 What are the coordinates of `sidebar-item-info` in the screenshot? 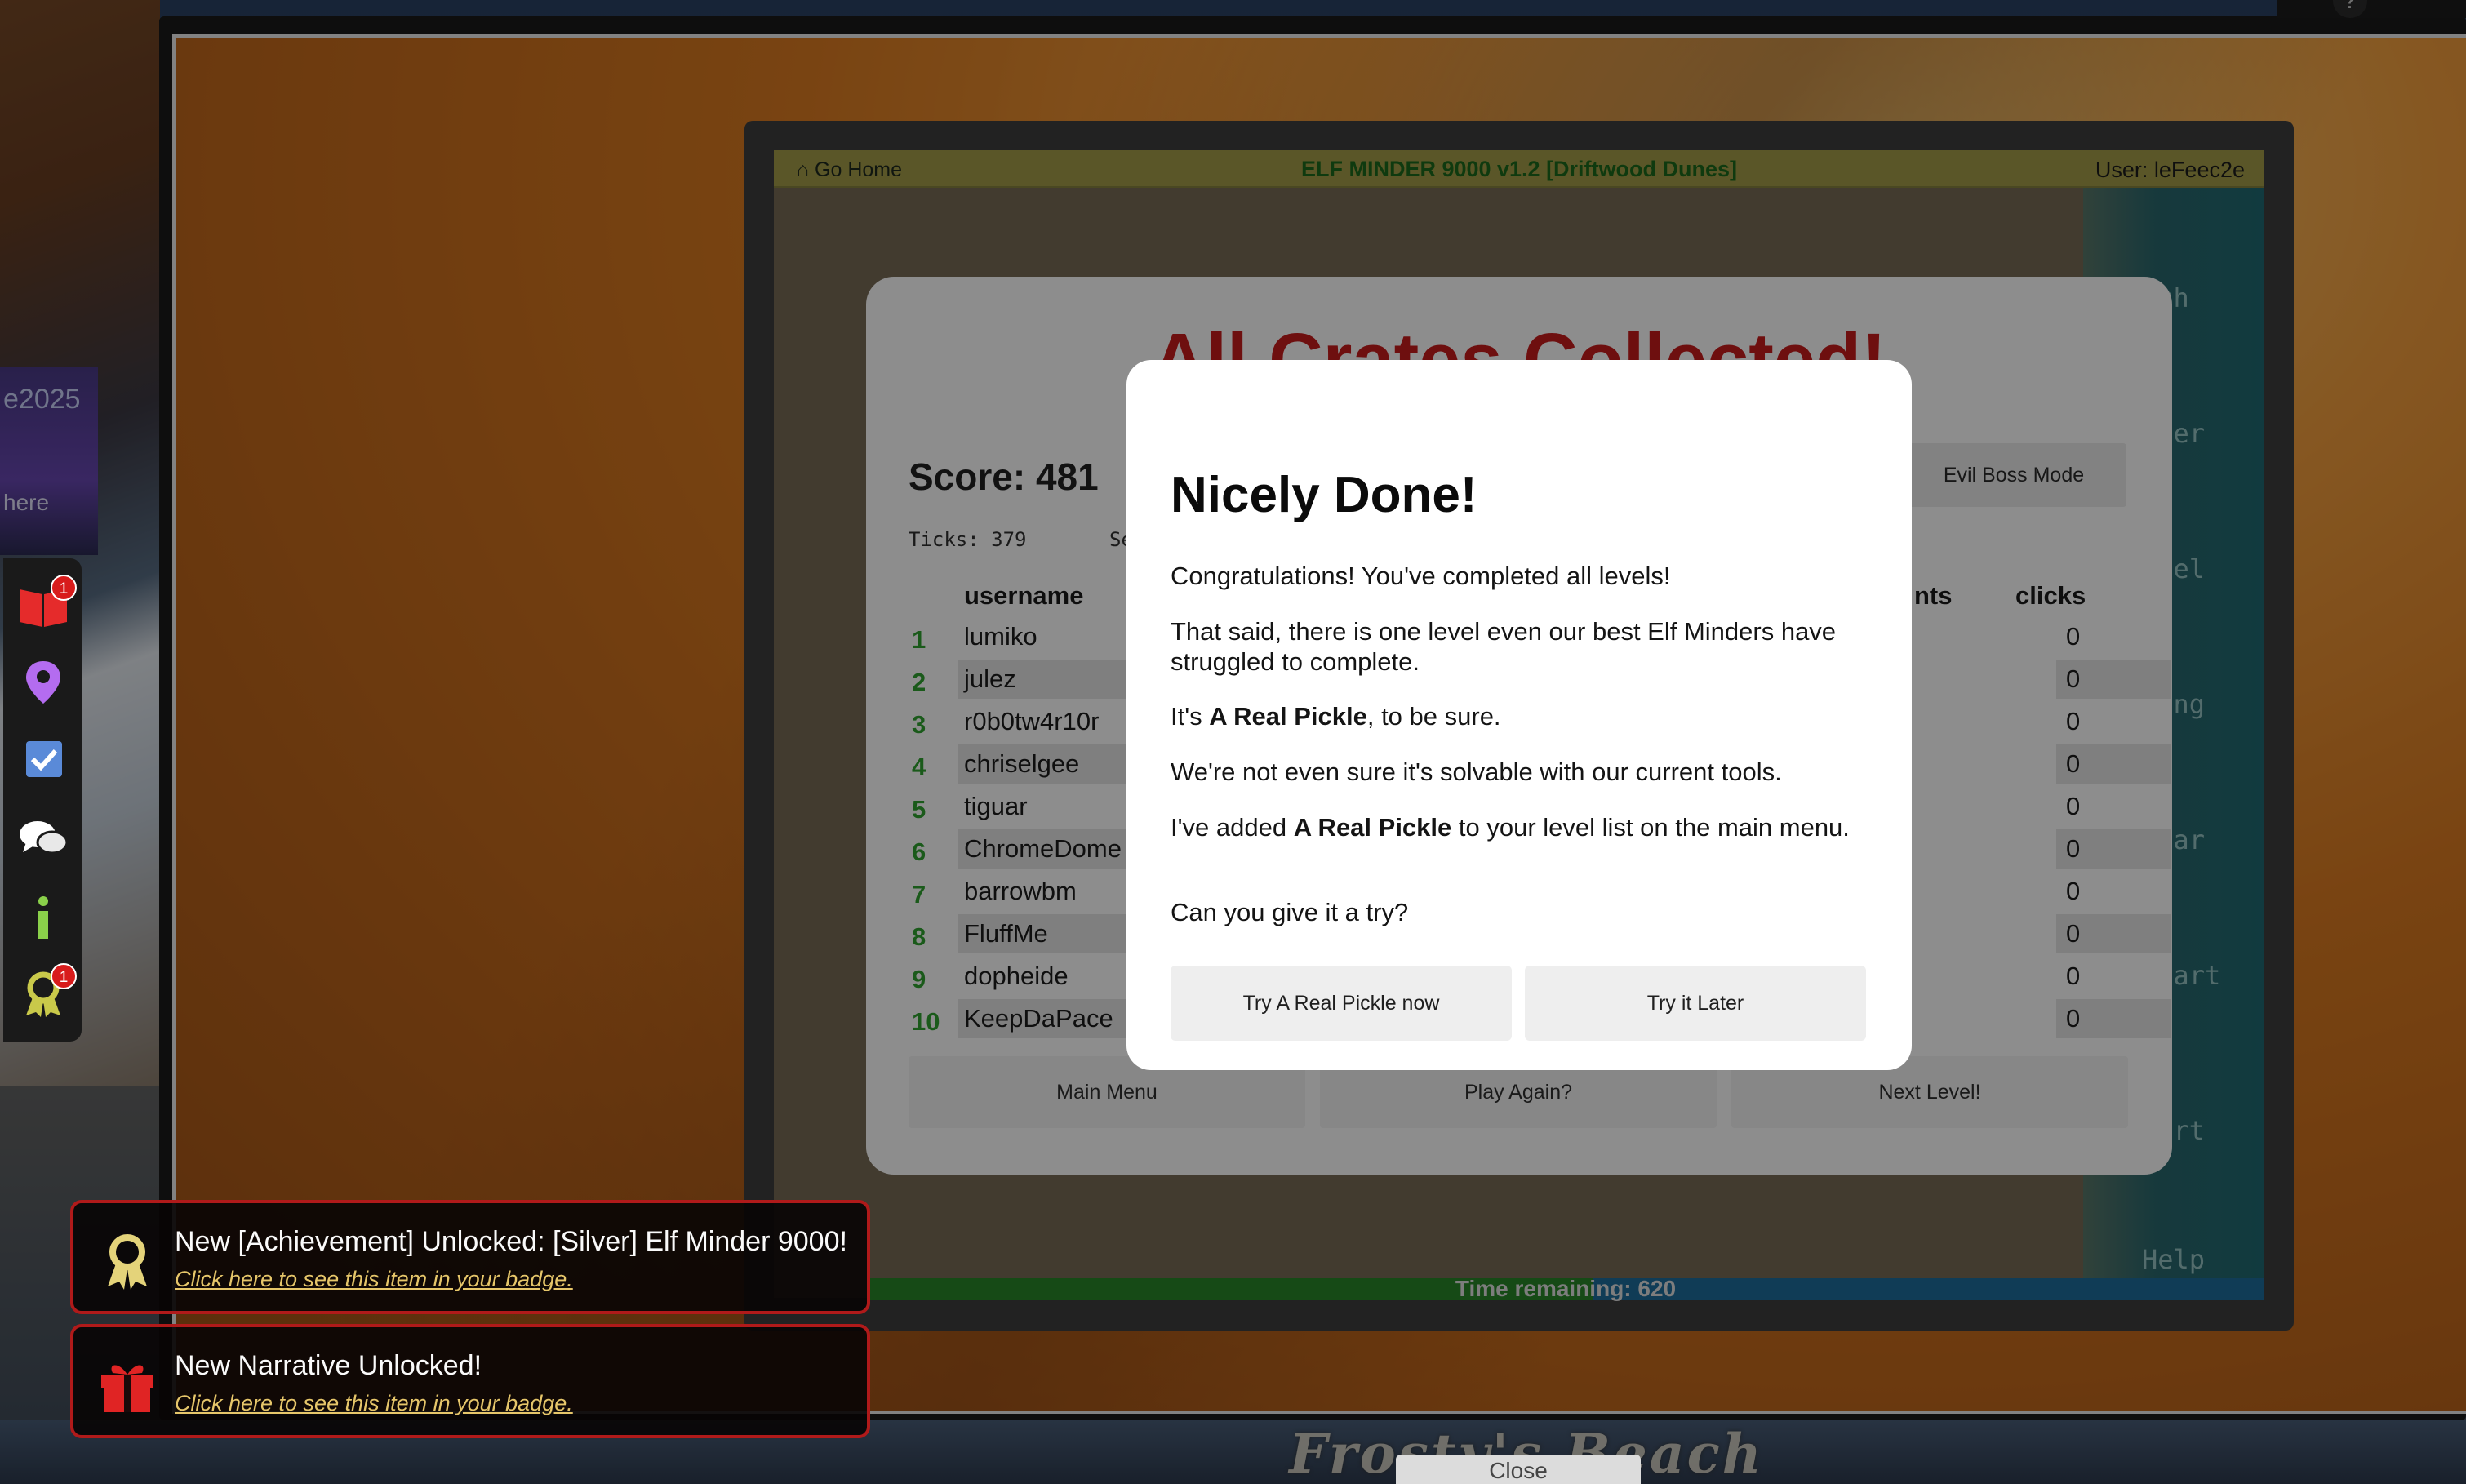 It's located at (43, 921).